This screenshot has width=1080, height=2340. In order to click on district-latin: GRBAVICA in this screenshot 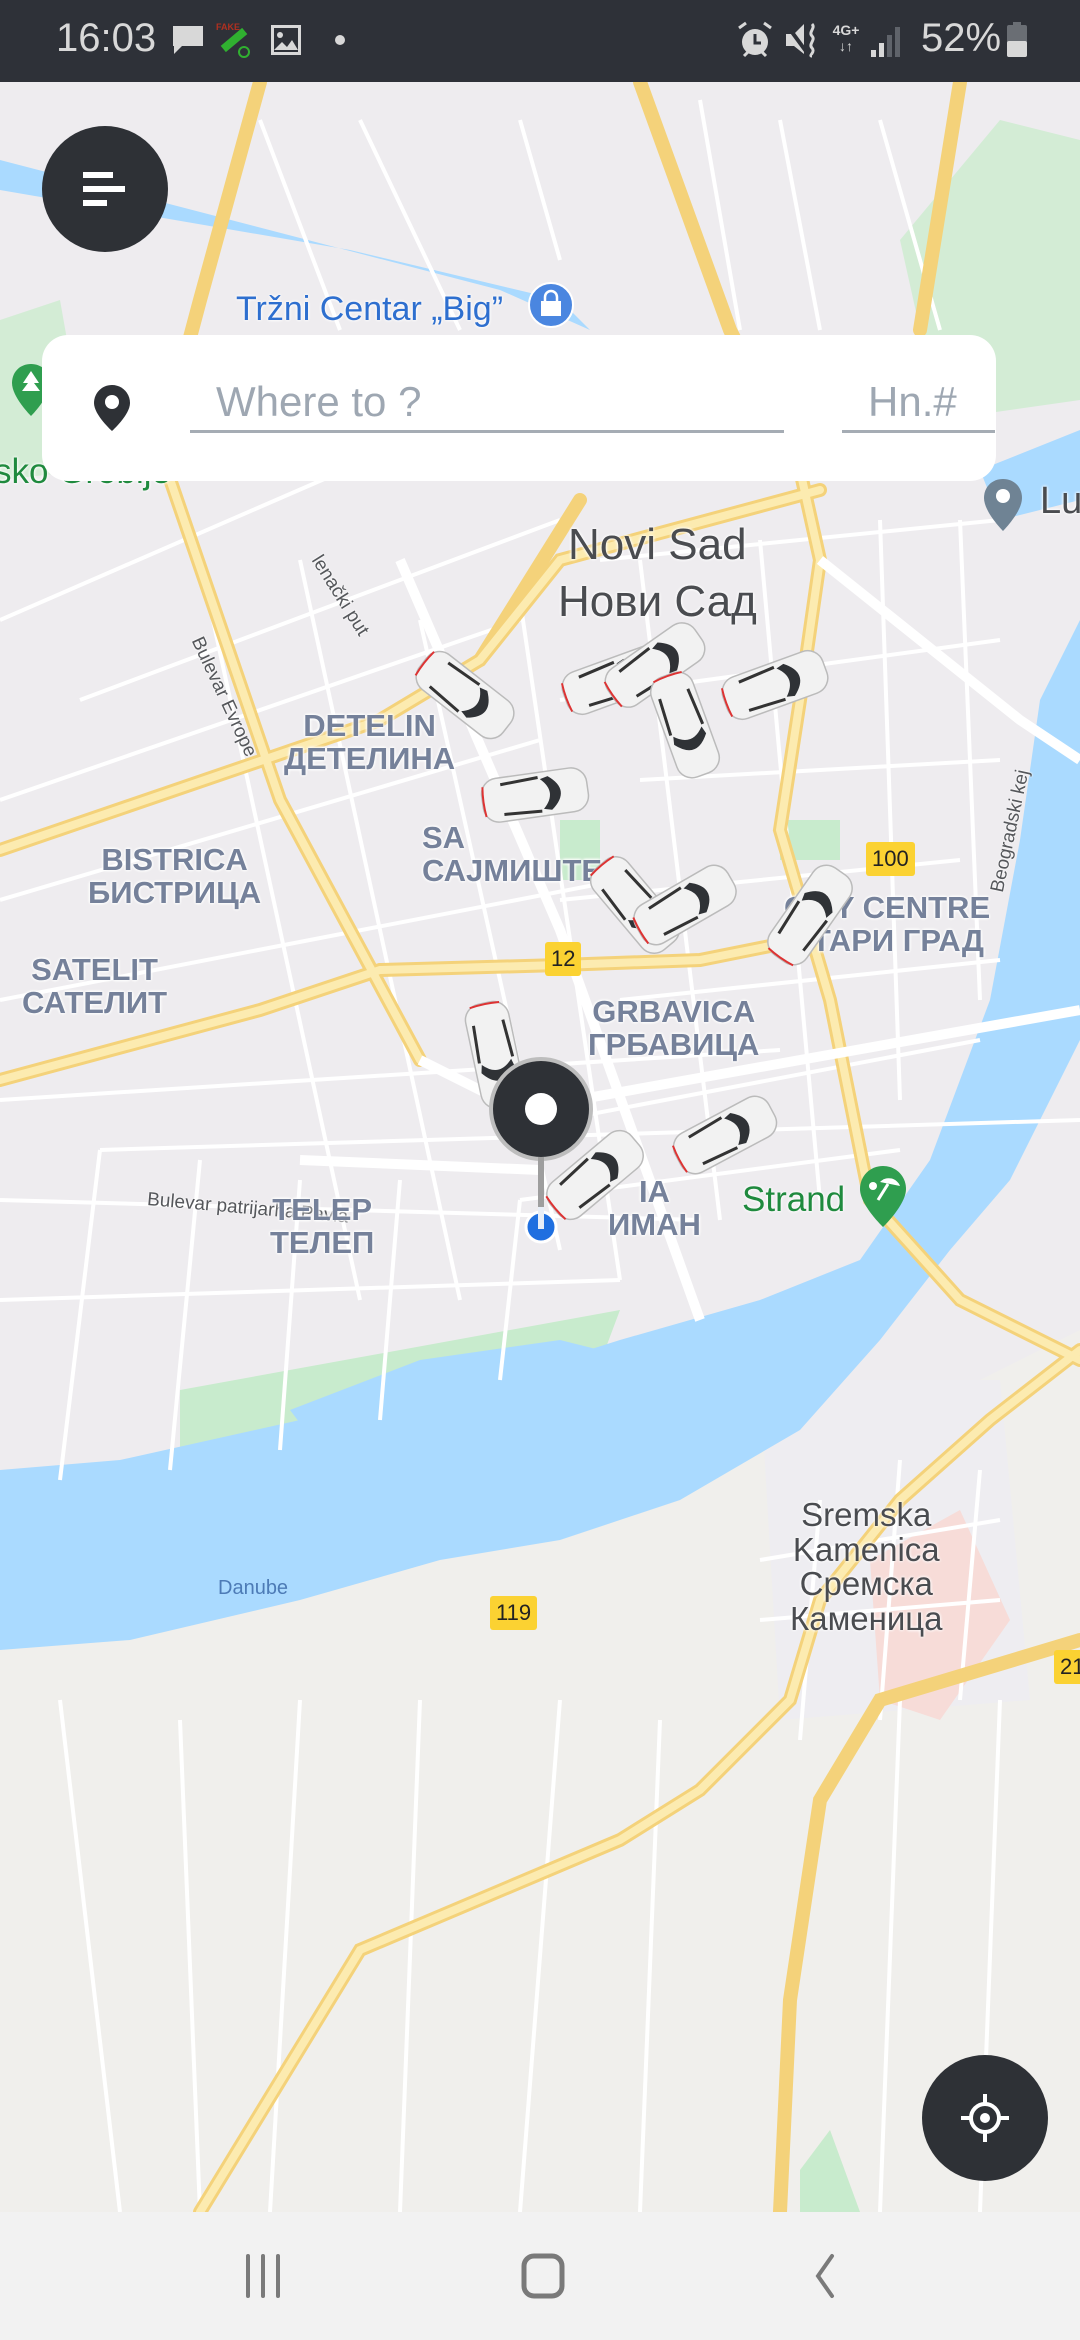, I will do `click(674, 1011)`.